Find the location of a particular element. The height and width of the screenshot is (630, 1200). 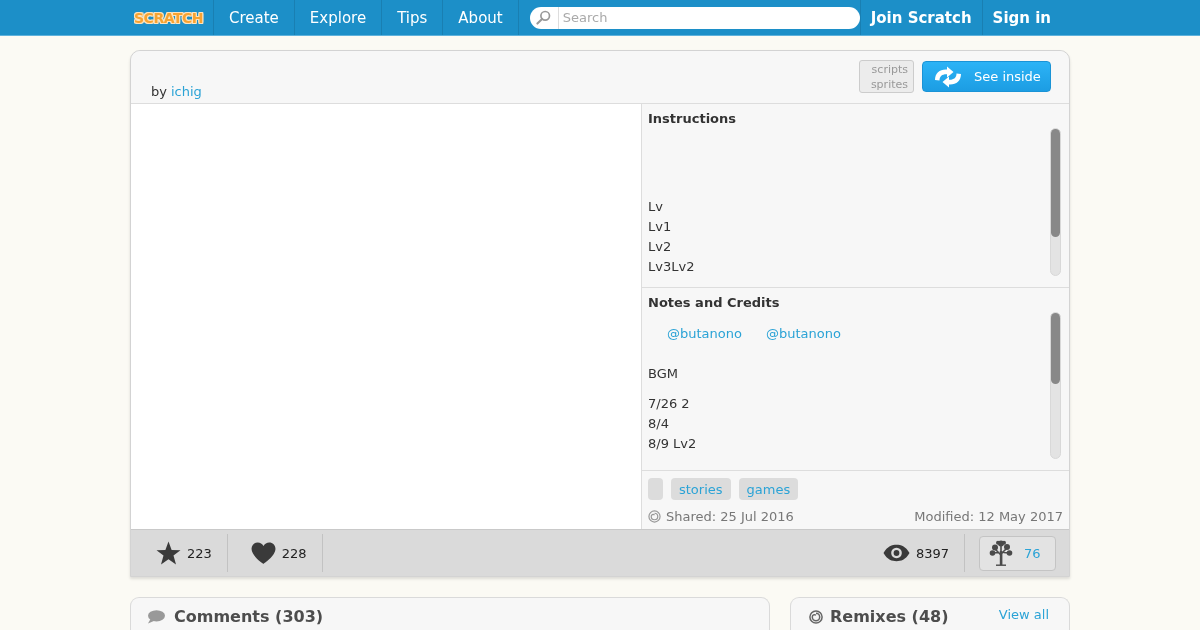

instructions-line: Lv3Lv2 is located at coordinates (672, 267).